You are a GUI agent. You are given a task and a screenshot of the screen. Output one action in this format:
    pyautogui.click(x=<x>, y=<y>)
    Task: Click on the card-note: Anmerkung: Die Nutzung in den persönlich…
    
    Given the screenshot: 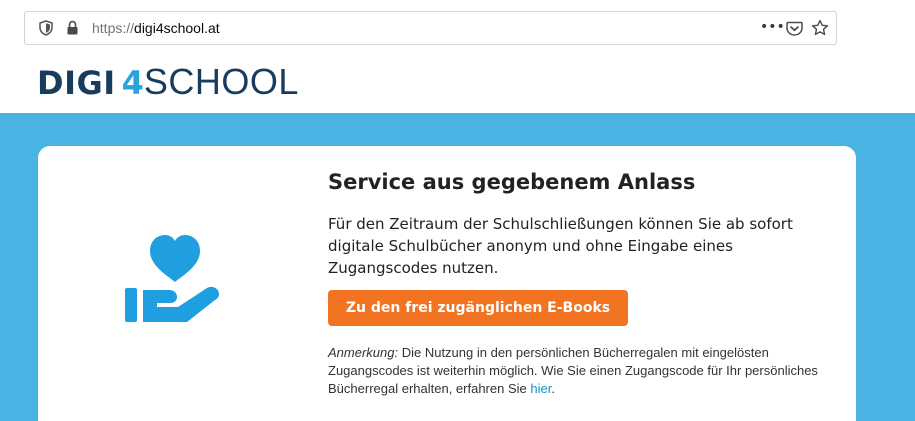 What is the action you would take?
    pyautogui.click(x=578, y=371)
    